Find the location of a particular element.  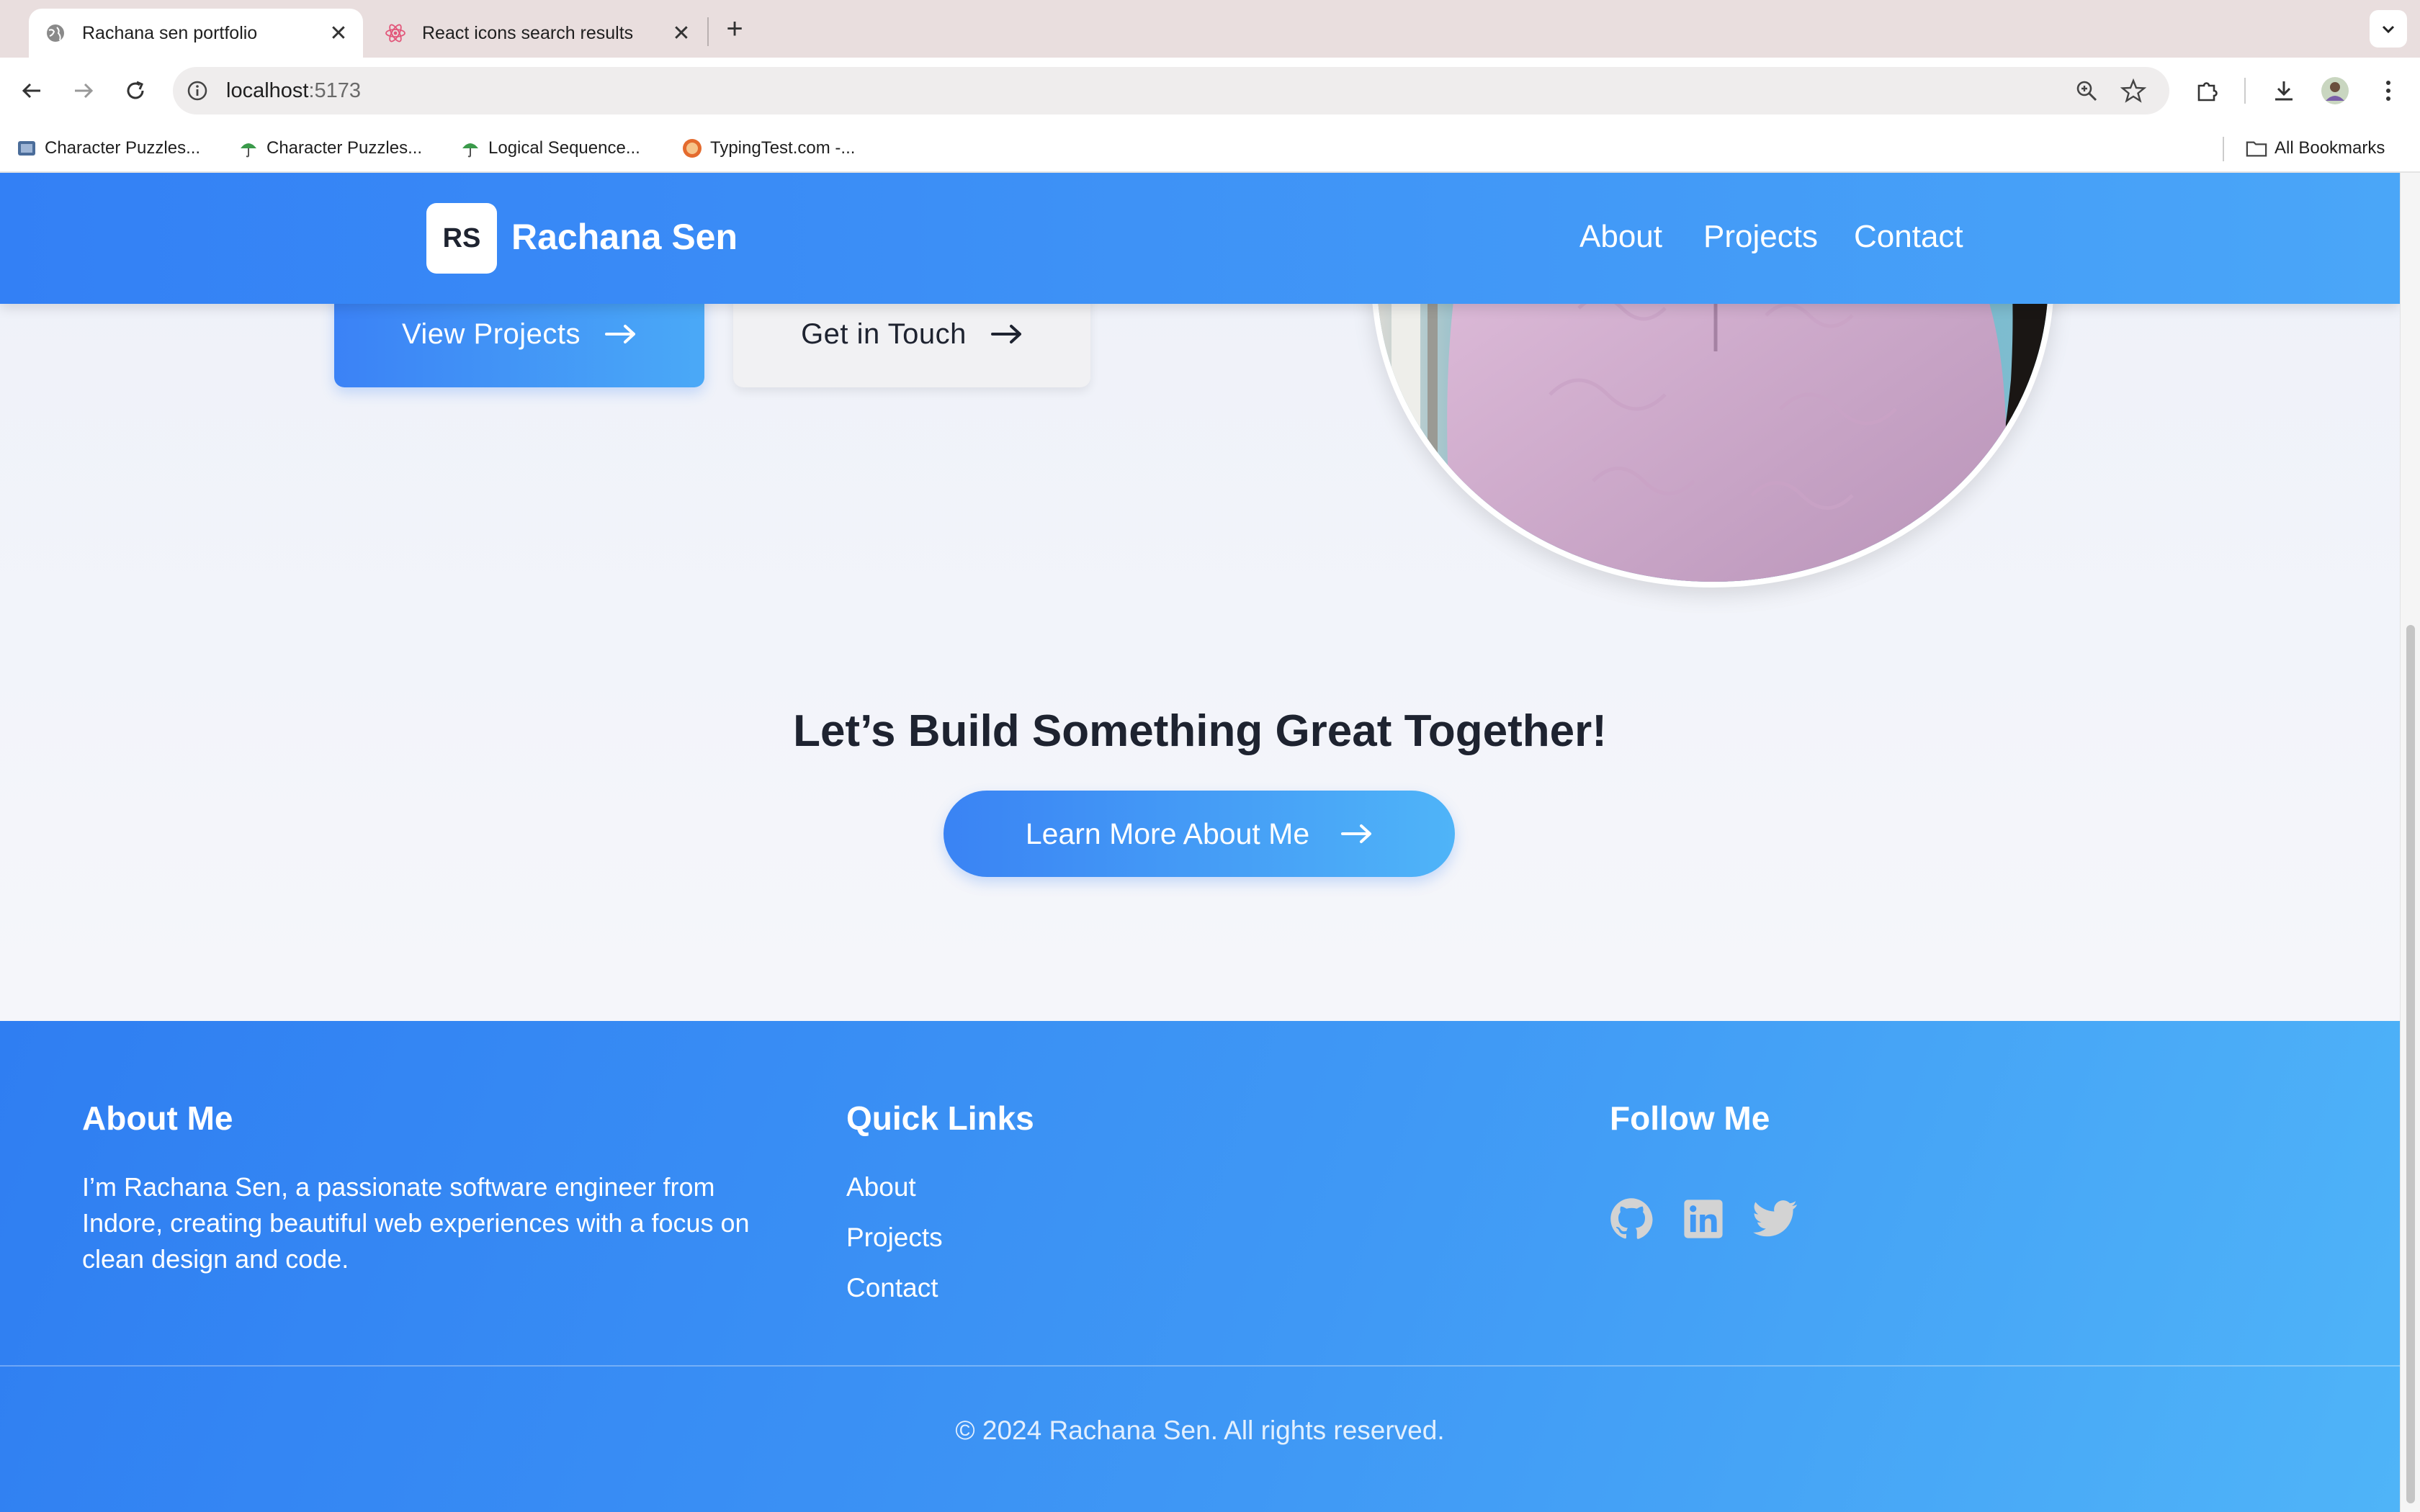

footer-copyright: © 2024 Rachana Sen. All rights reserved. is located at coordinates (1200, 1430).